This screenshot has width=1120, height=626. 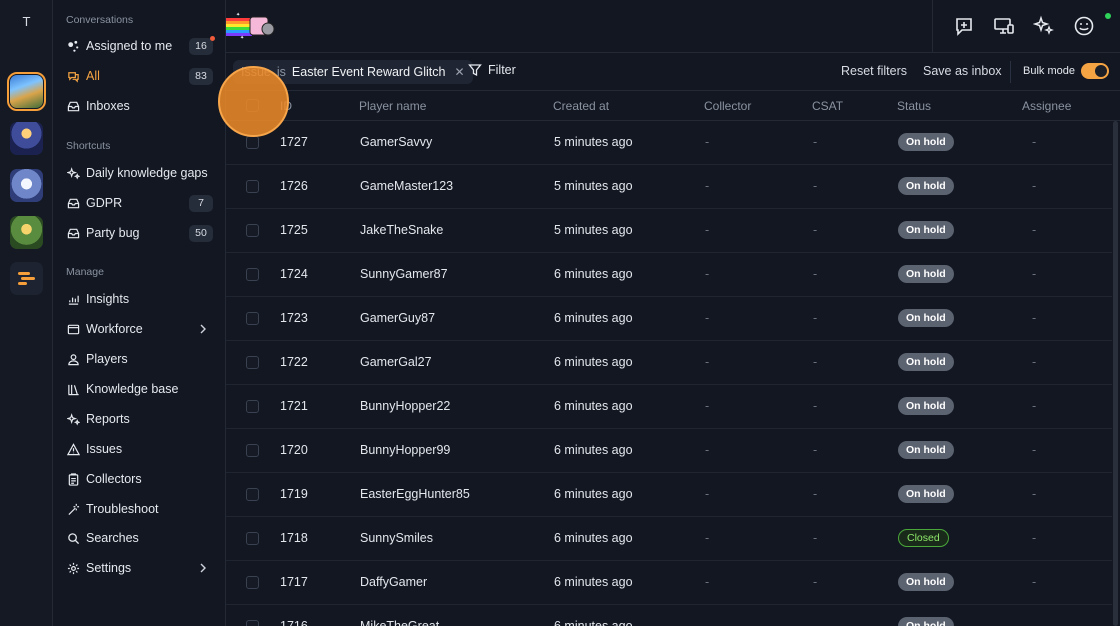 I want to click on sidebar-item-label: Inboxes, so click(x=108, y=106).